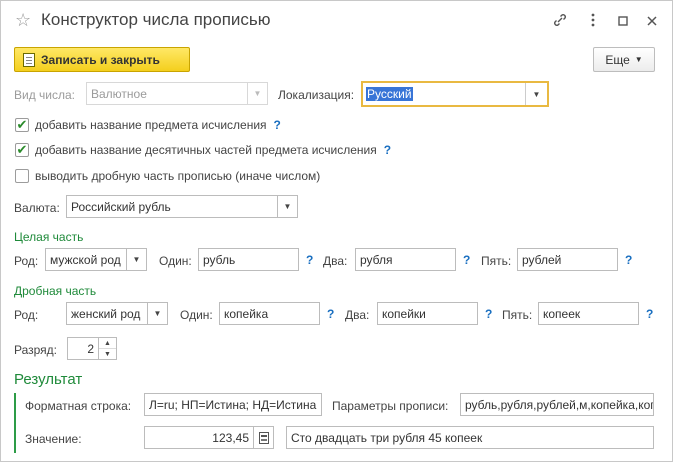  I want to click on save-and-close-button: Записать и закрыть, so click(102, 59).